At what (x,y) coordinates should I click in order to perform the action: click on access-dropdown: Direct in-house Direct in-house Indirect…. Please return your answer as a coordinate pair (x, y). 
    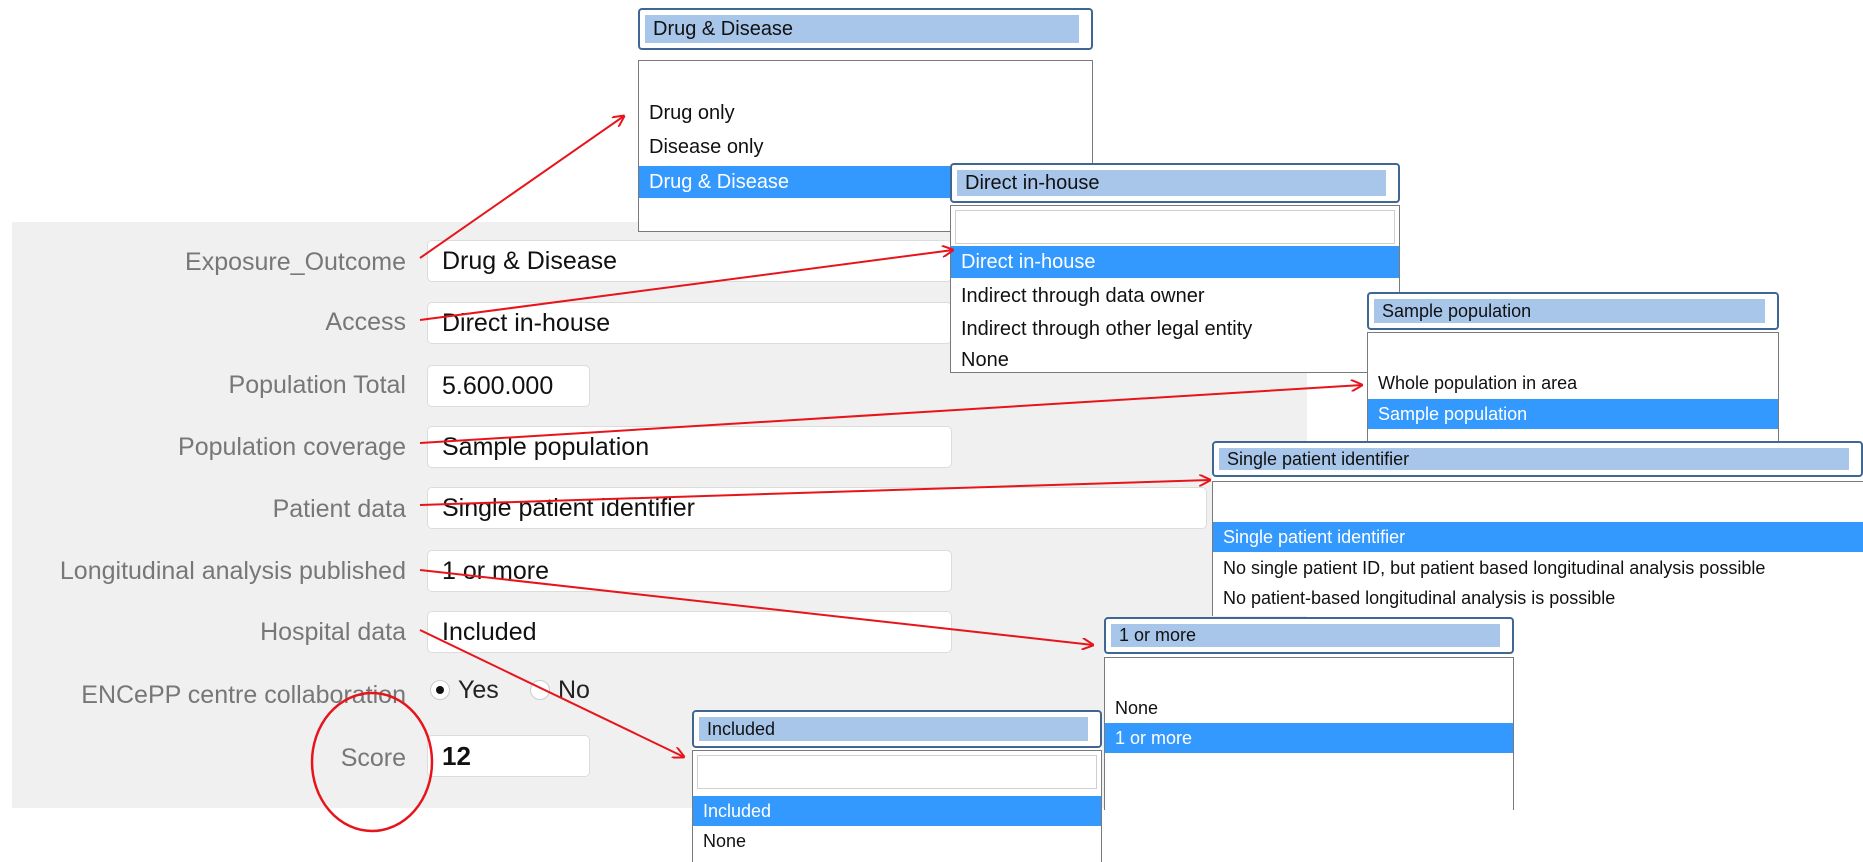
    Looking at the image, I should click on (1175, 268).